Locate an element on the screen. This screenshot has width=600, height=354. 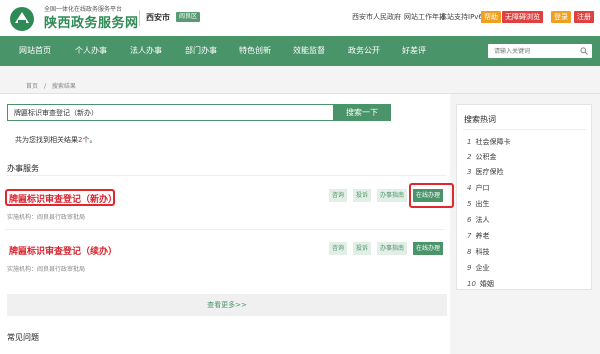
result-count-suffix: 个。 is located at coordinates (89, 140).